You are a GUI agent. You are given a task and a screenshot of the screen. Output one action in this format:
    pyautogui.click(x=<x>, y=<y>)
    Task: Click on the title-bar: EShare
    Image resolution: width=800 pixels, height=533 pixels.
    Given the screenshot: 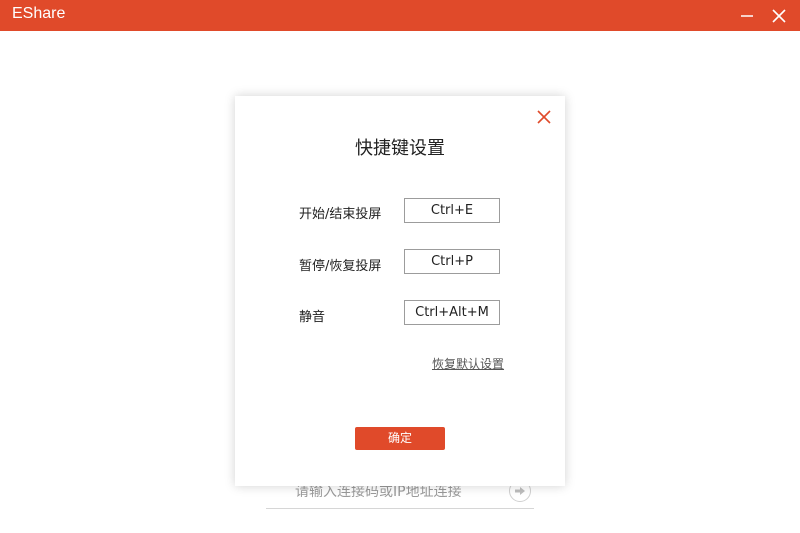 What is the action you would take?
    pyautogui.click(x=400, y=15)
    